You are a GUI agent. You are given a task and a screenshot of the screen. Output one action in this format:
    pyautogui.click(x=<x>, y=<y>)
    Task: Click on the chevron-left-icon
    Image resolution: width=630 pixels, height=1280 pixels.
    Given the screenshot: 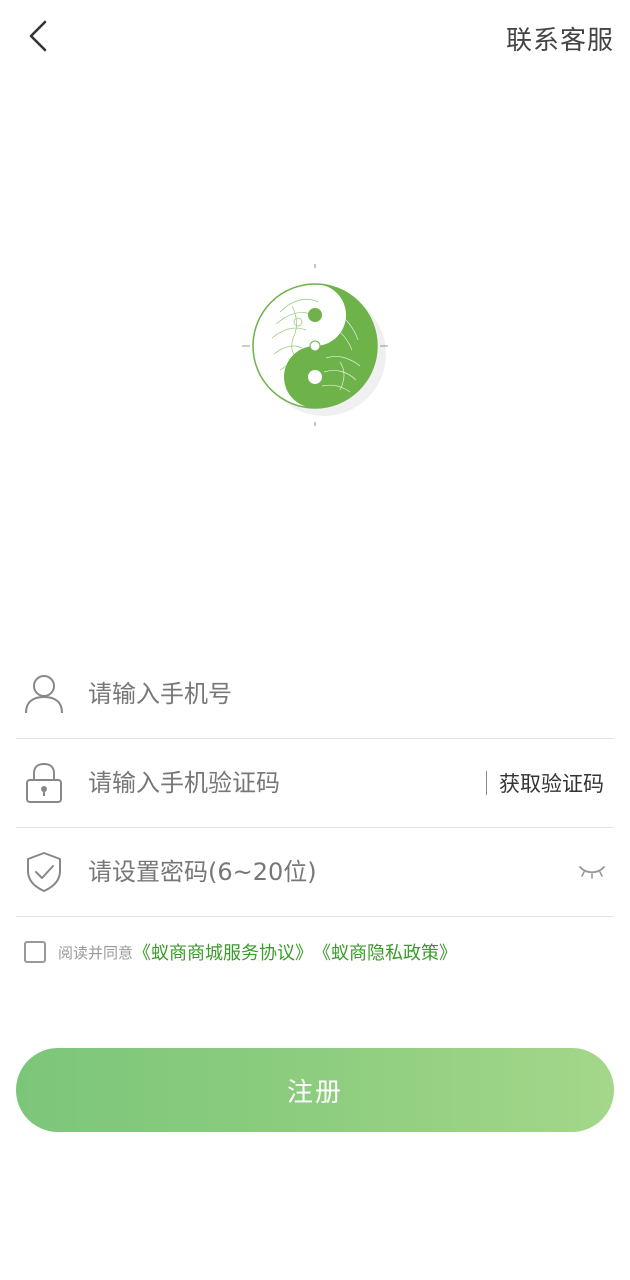 What is the action you would take?
    pyautogui.click(x=38, y=36)
    